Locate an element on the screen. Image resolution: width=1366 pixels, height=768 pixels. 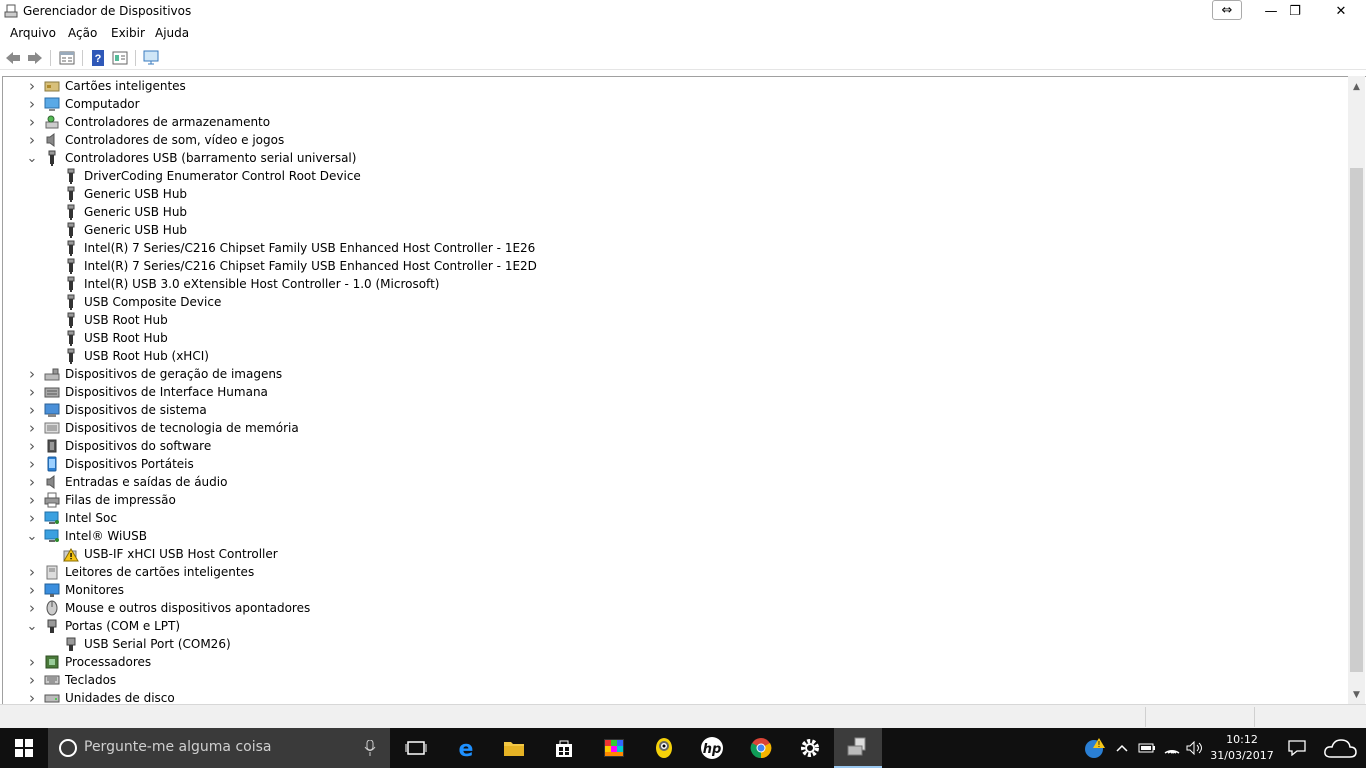
photos-app-icon is located at coordinates (614, 748).